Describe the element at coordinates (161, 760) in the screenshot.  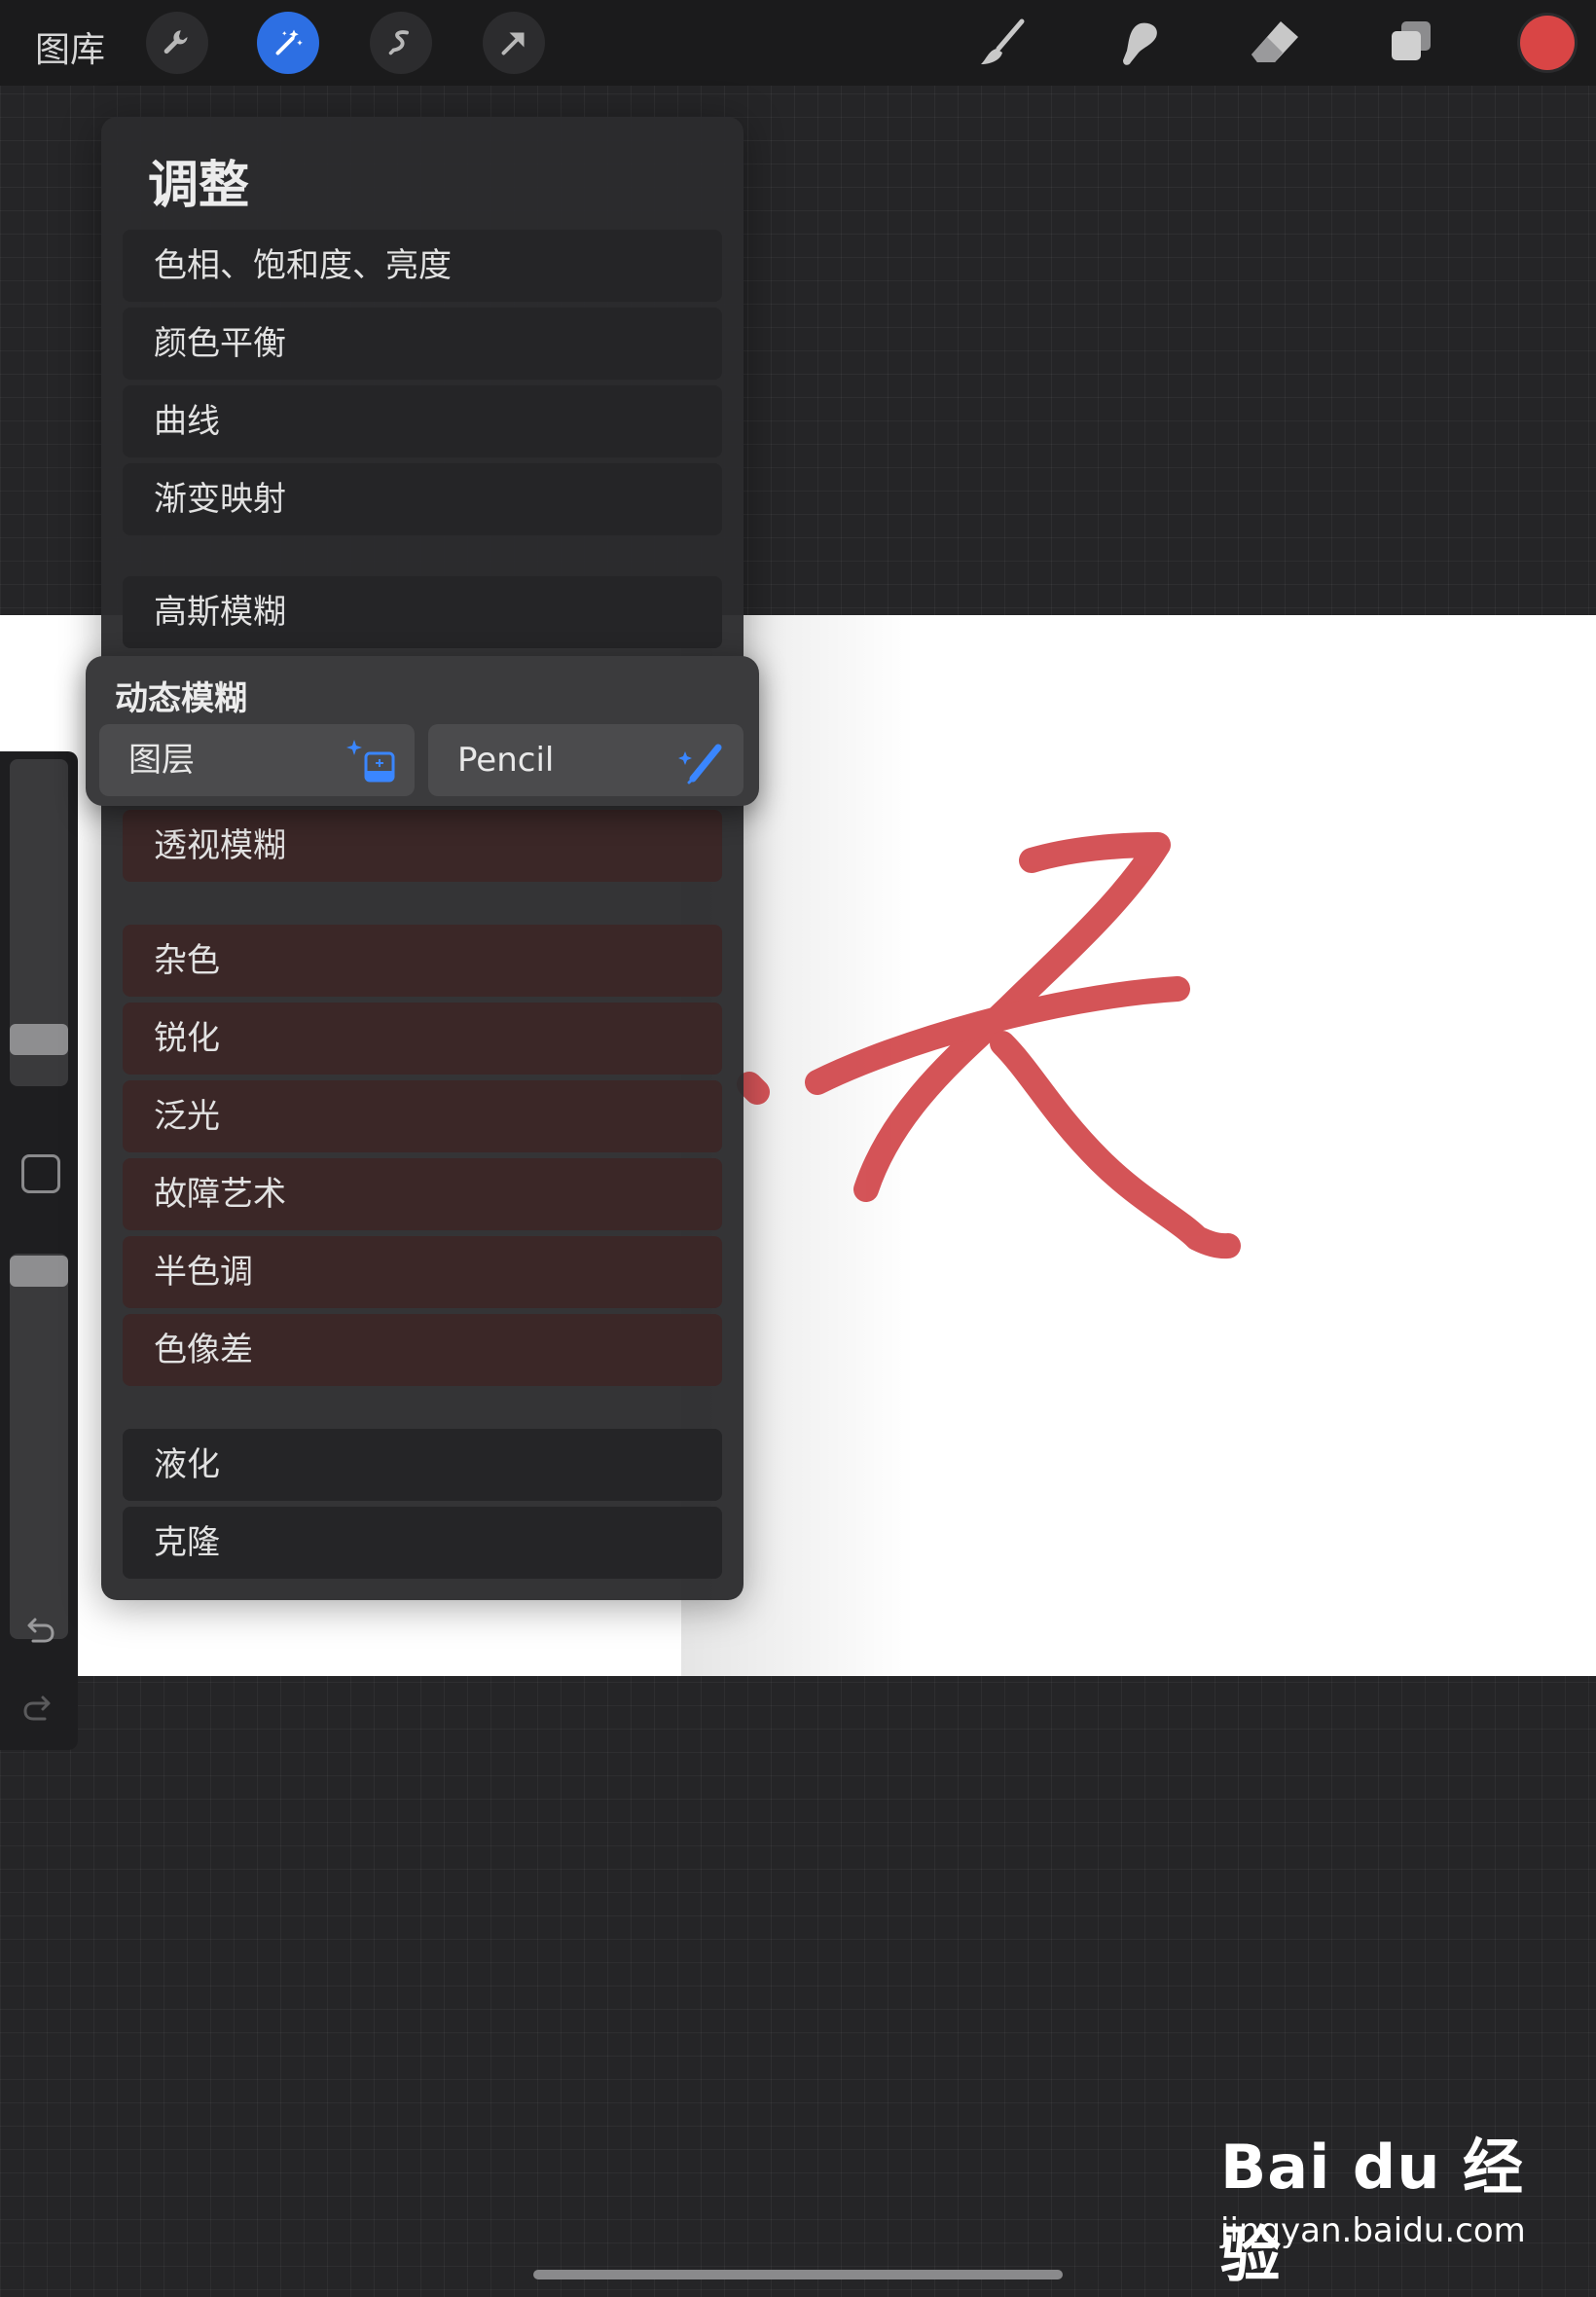
I see `option-label: 图层` at that location.